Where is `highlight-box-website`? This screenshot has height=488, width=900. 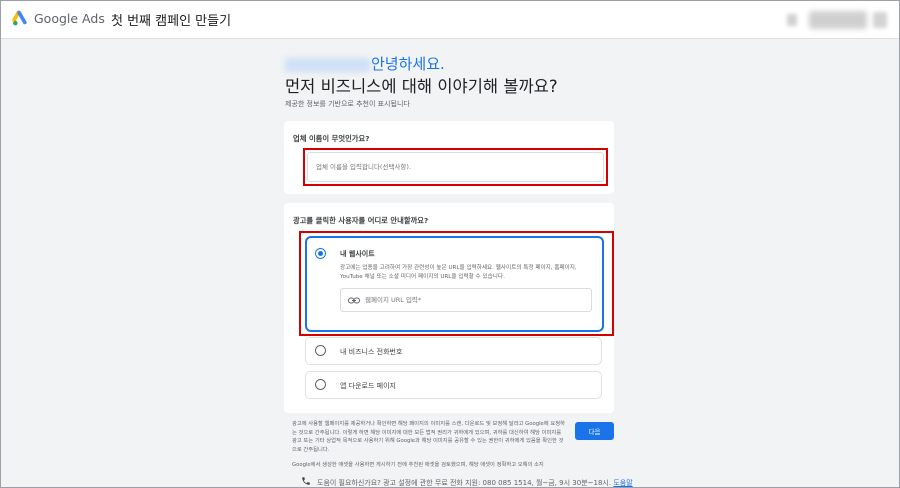
highlight-box-website is located at coordinates (456, 283).